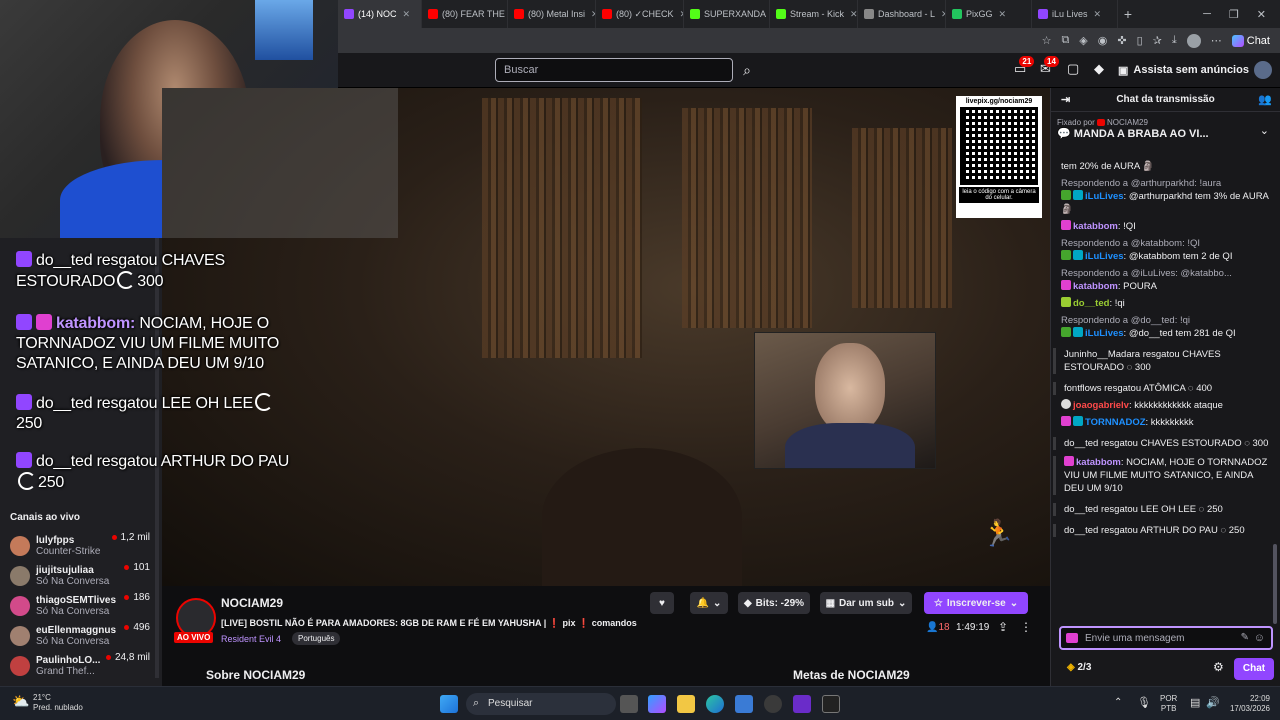 This screenshot has height=720, width=1280. Describe the element at coordinates (932, 627) in the screenshot. I see `viewers-icon: 👤` at that location.